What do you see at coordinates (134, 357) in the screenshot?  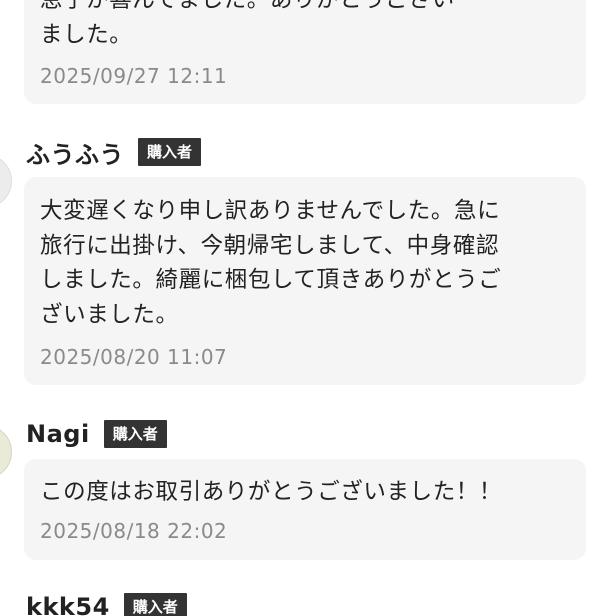 I see `review-timestamp: 2025/08/20 11:07` at bounding box center [134, 357].